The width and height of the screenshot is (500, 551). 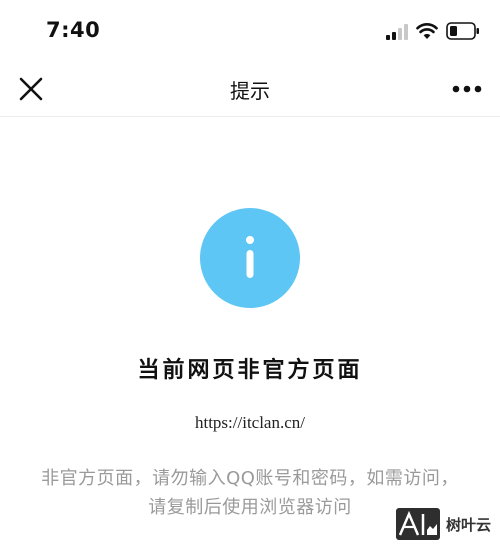 I want to click on more-options-button, so click(x=467, y=89).